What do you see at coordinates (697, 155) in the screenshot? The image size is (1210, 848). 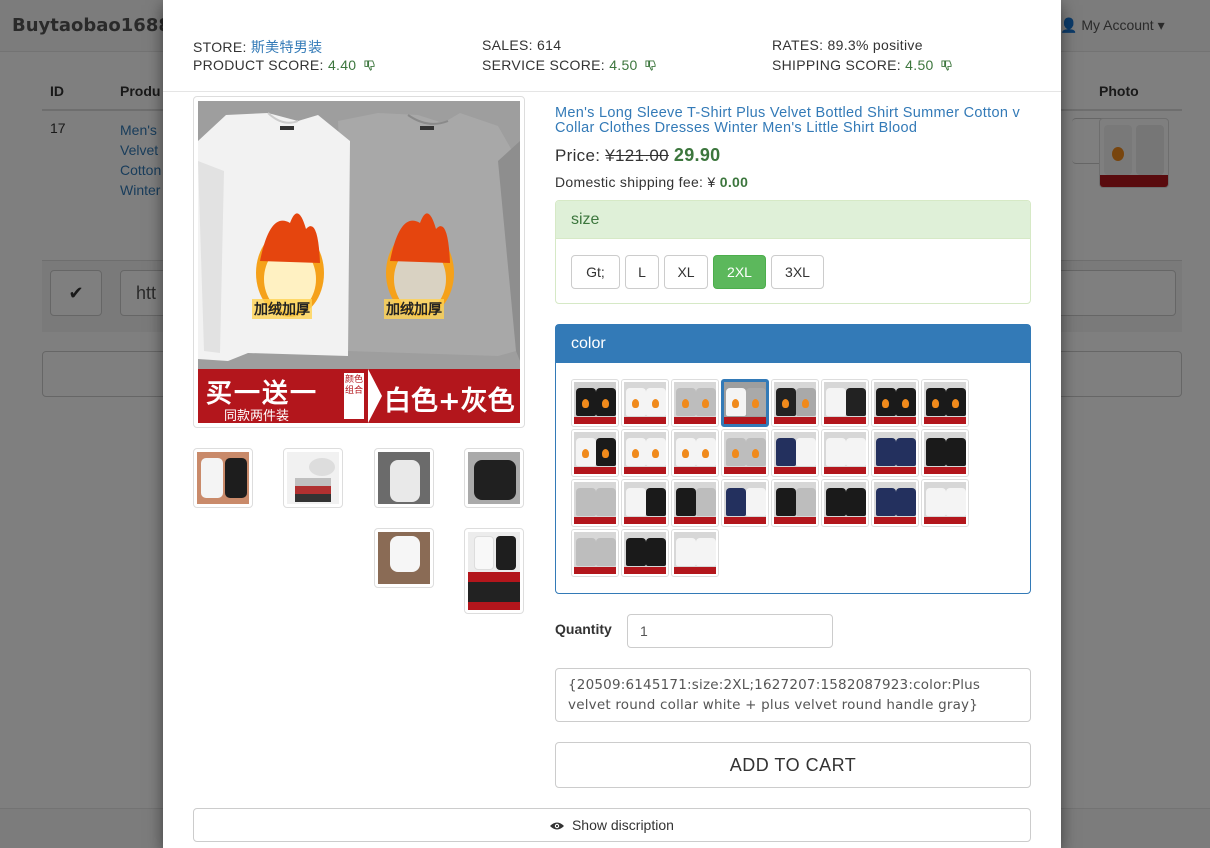 I see `new-price: 29.90` at bounding box center [697, 155].